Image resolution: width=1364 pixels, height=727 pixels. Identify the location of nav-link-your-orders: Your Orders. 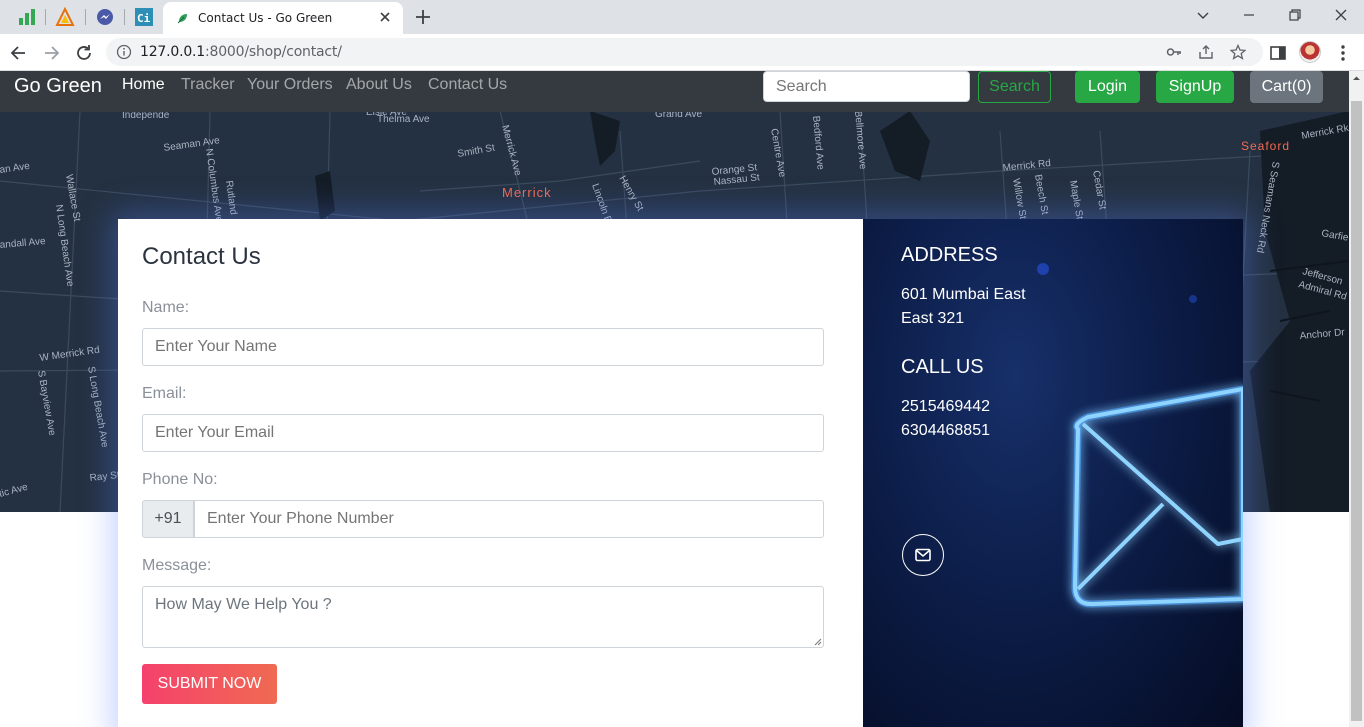
(290, 85).